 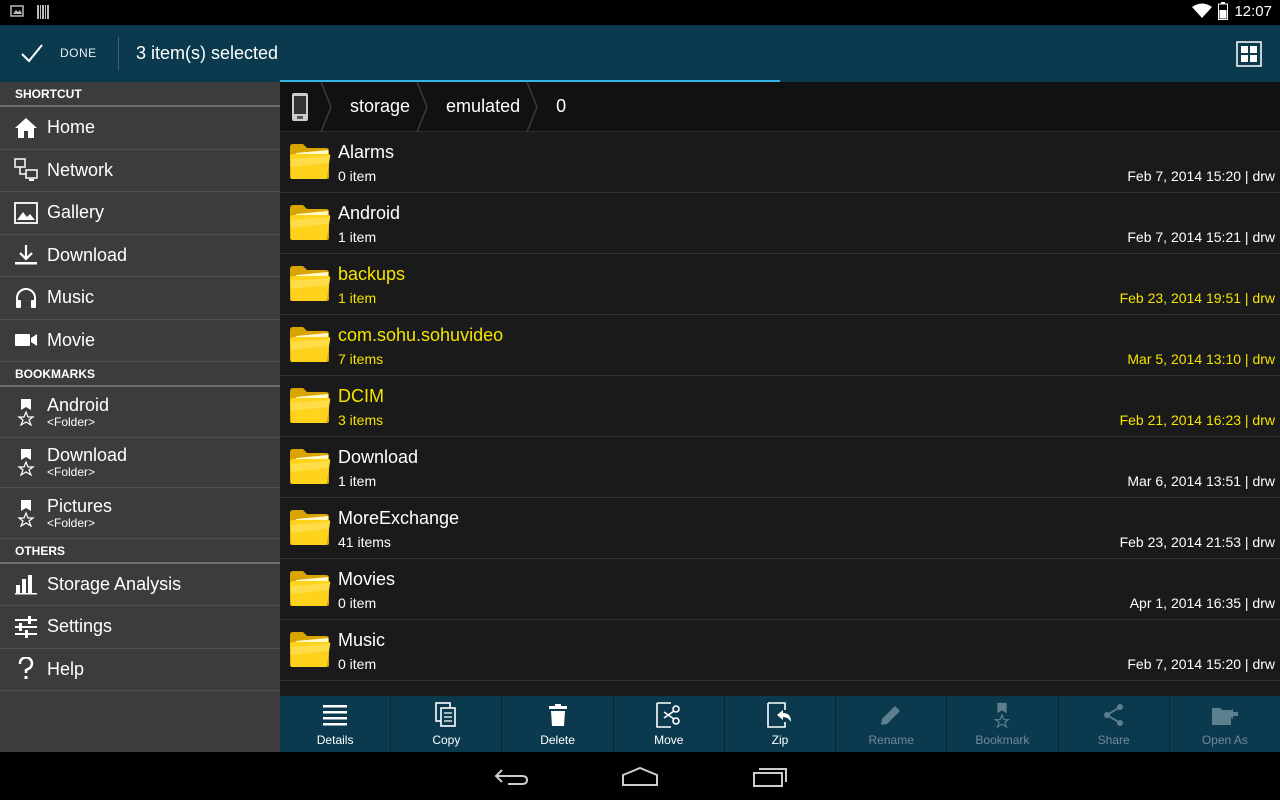 I want to click on navigation-bar, so click(x=640, y=776).